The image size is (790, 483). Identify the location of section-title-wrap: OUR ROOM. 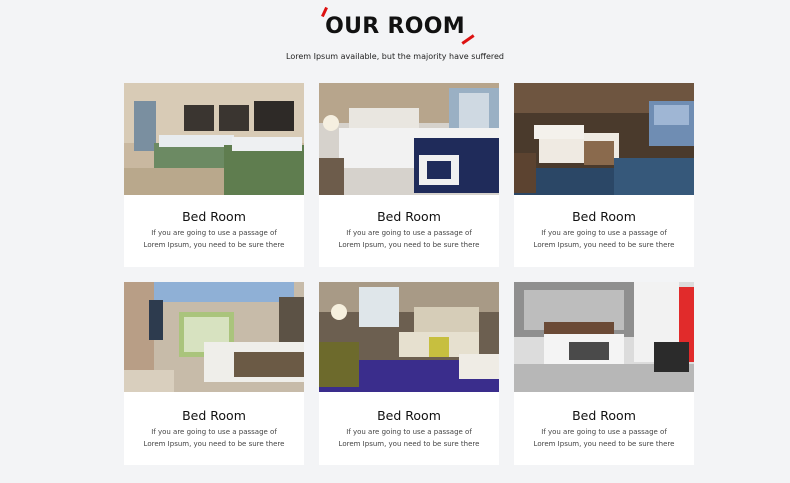
(395, 25).